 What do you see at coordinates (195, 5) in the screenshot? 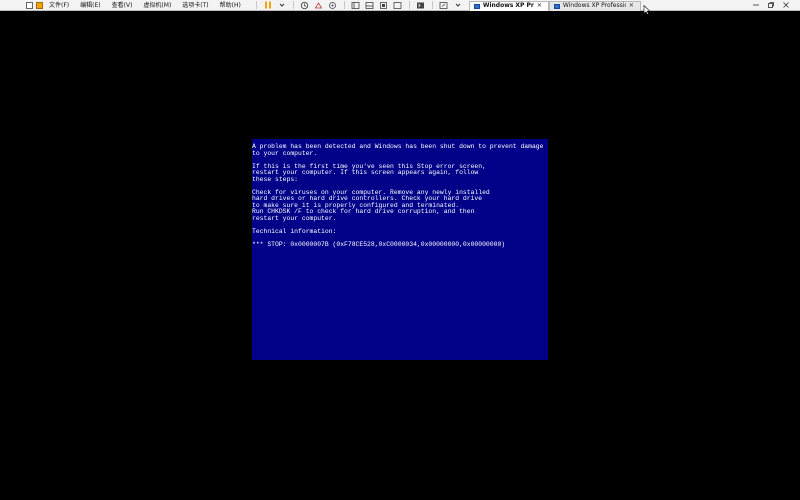
I see `menu-tabs: 选项卡(T)` at bounding box center [195, 5].